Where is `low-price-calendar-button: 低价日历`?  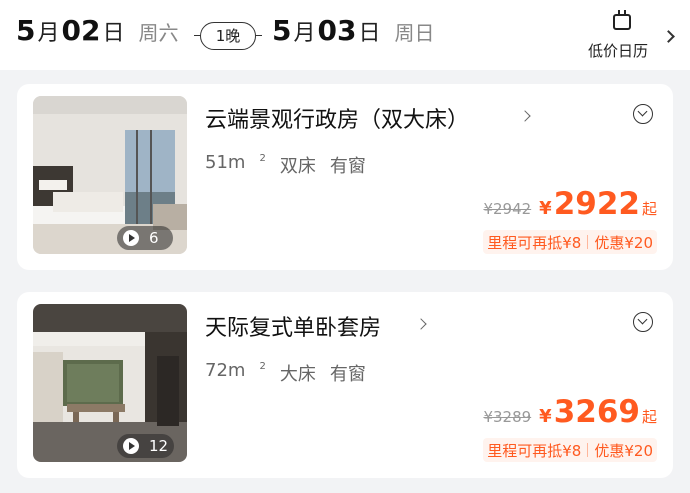
low-price-calendar-button: 低价日历 is located at coordinates (628, 36).